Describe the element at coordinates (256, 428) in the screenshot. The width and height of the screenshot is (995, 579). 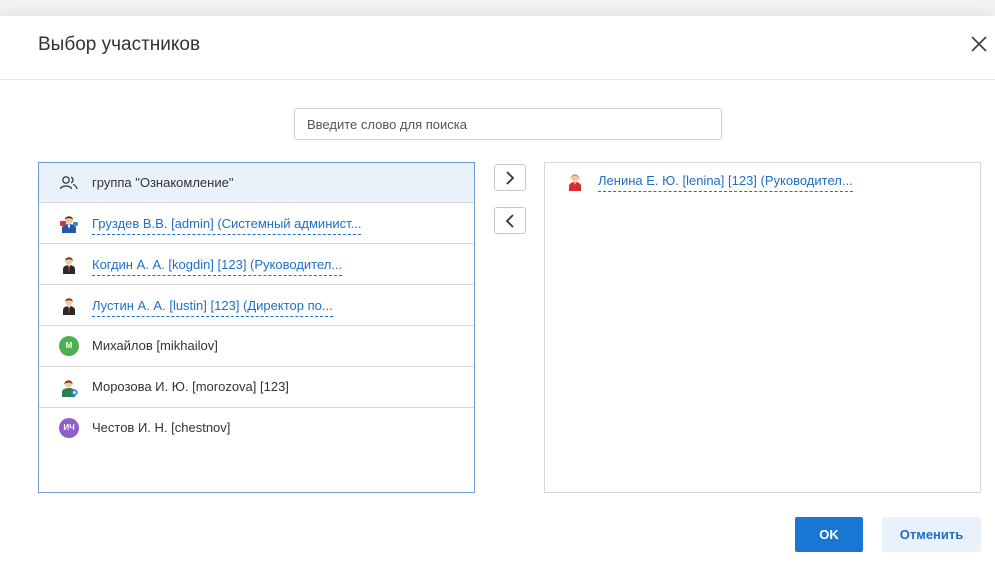
I see `list-item: ИЧ Честов И. Н. [chestnov]` at that location.